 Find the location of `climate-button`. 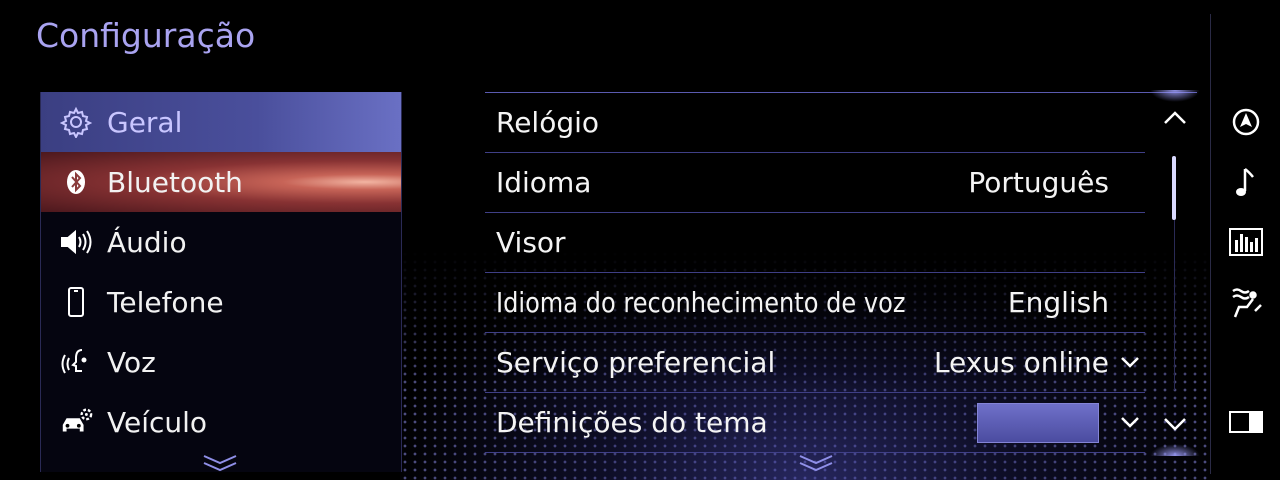

climate-button is located at coordinates (1246, 302).